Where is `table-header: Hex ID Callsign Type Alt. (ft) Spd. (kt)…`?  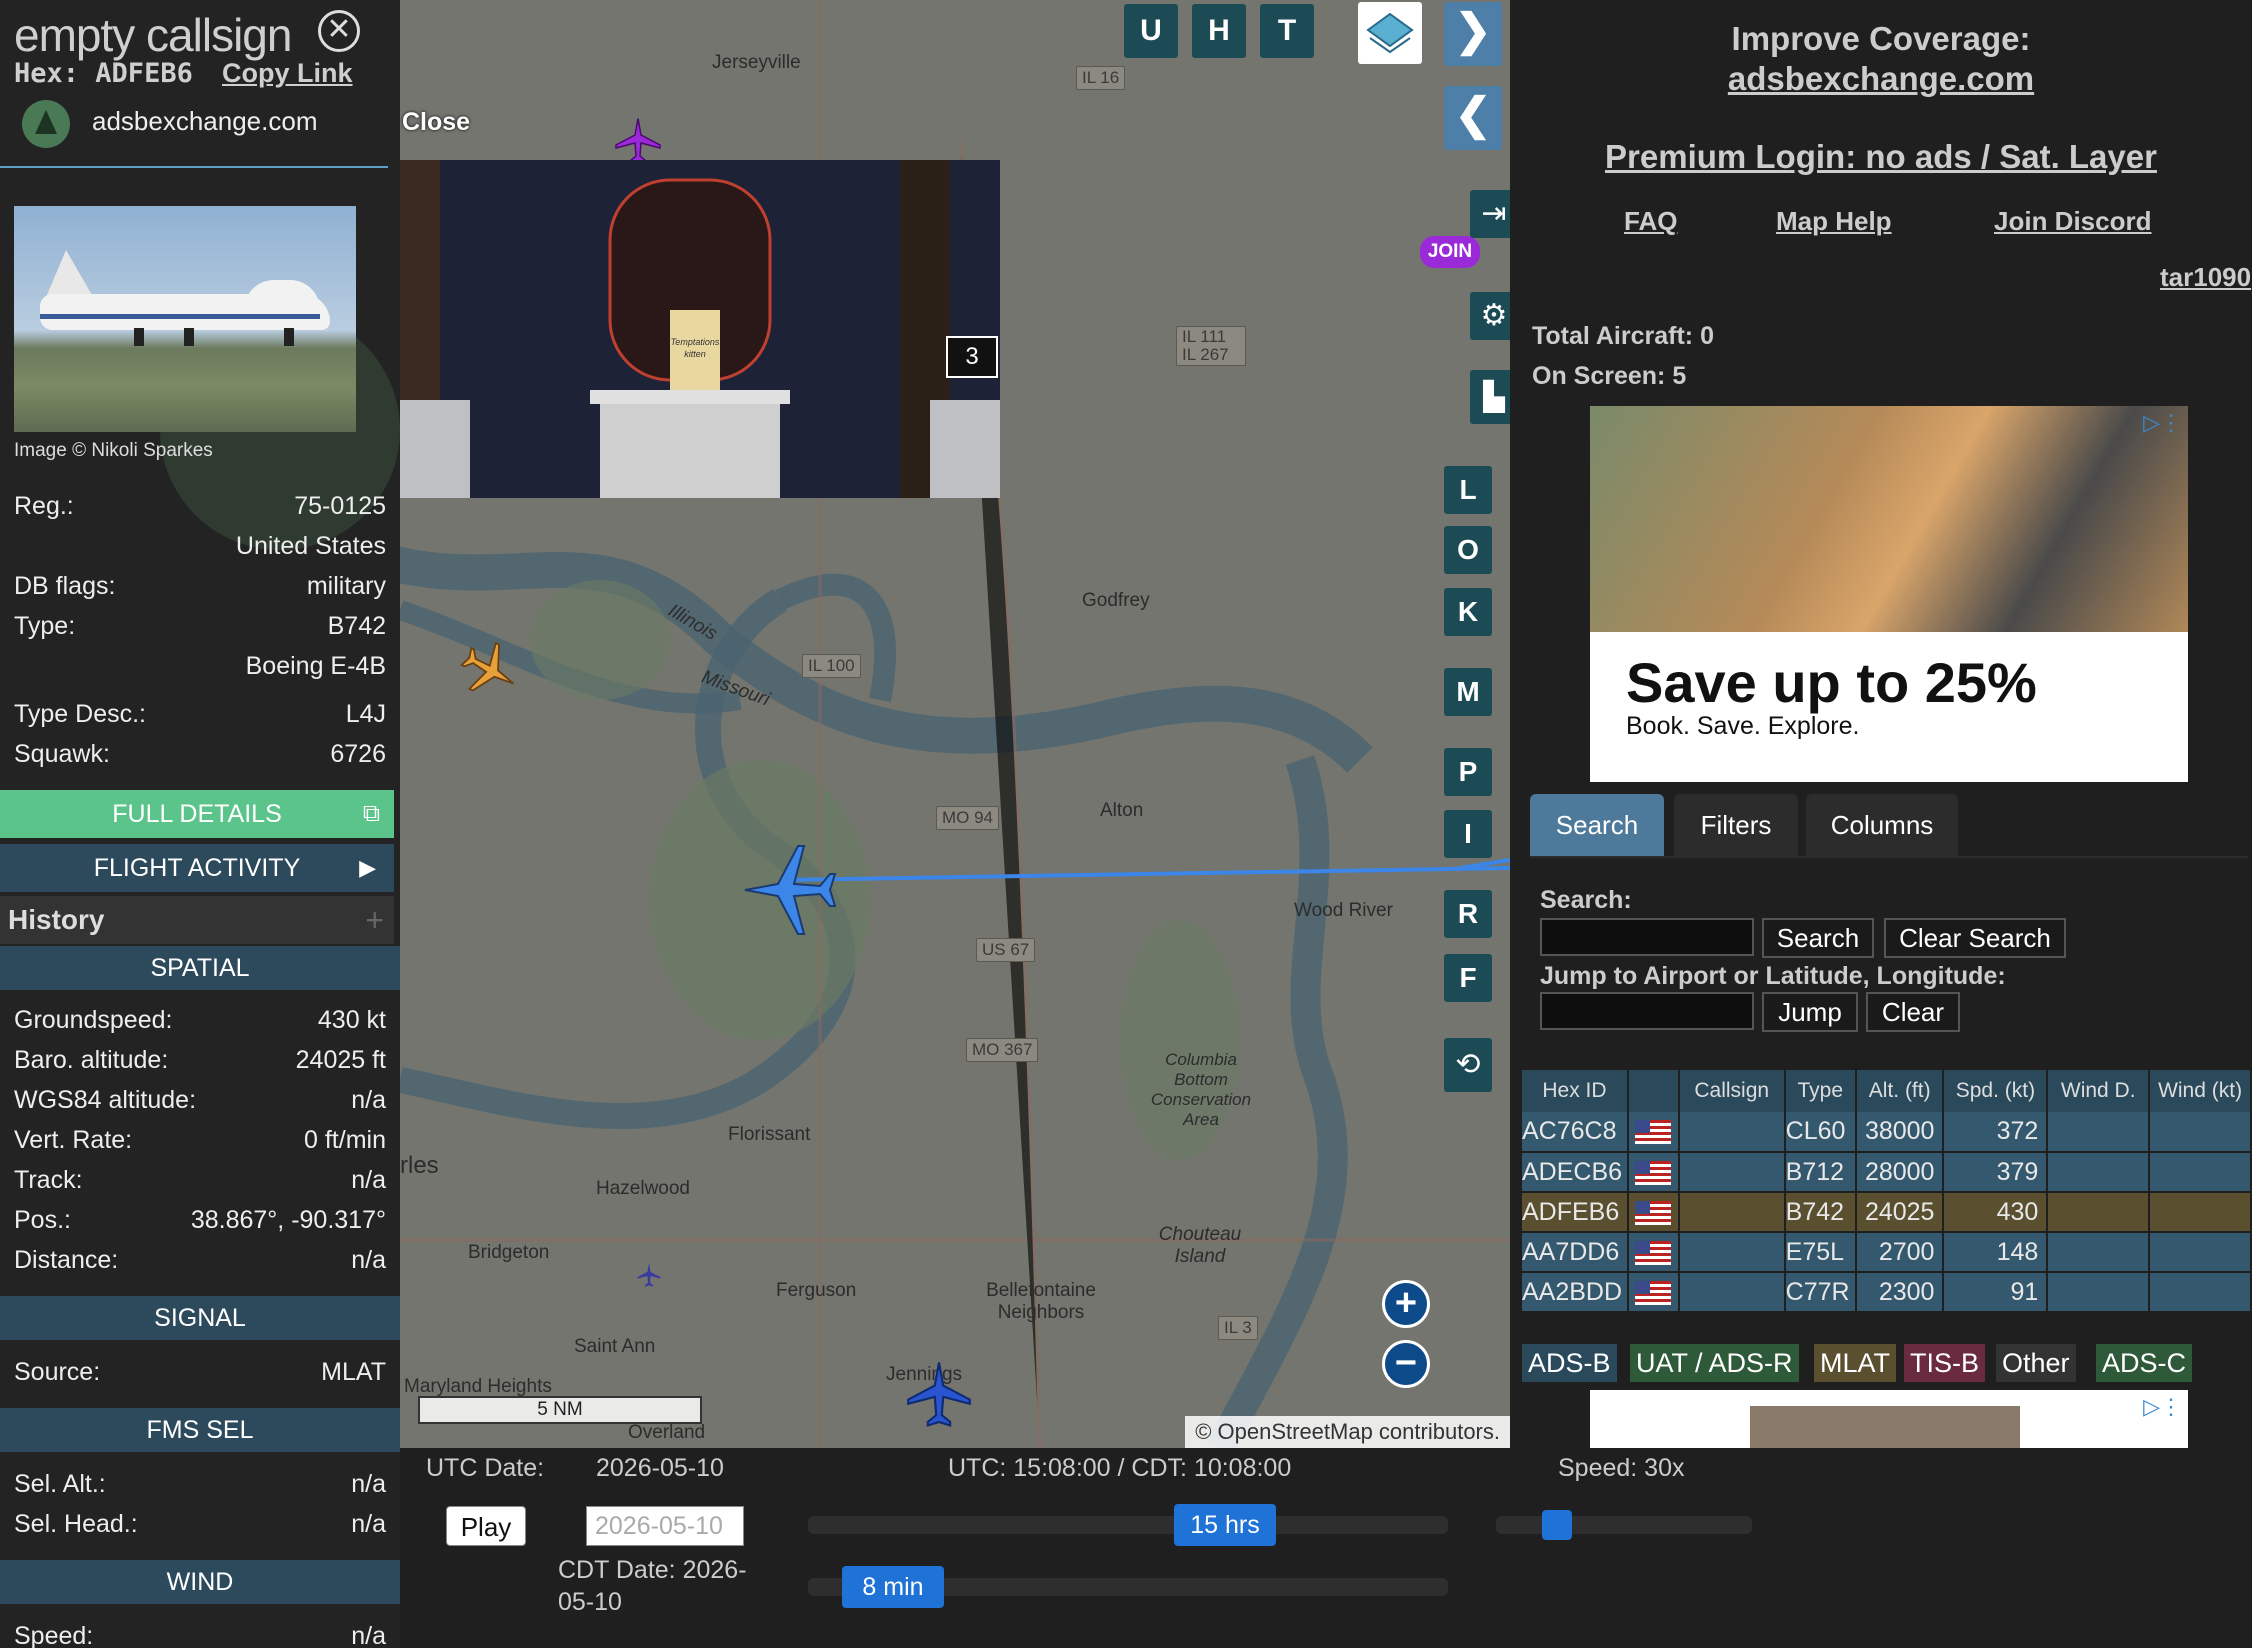
table-header: Hex ID Callsign Type Alt. (ft) Spd. (kt)… is located at coordinates (1887, 1091).